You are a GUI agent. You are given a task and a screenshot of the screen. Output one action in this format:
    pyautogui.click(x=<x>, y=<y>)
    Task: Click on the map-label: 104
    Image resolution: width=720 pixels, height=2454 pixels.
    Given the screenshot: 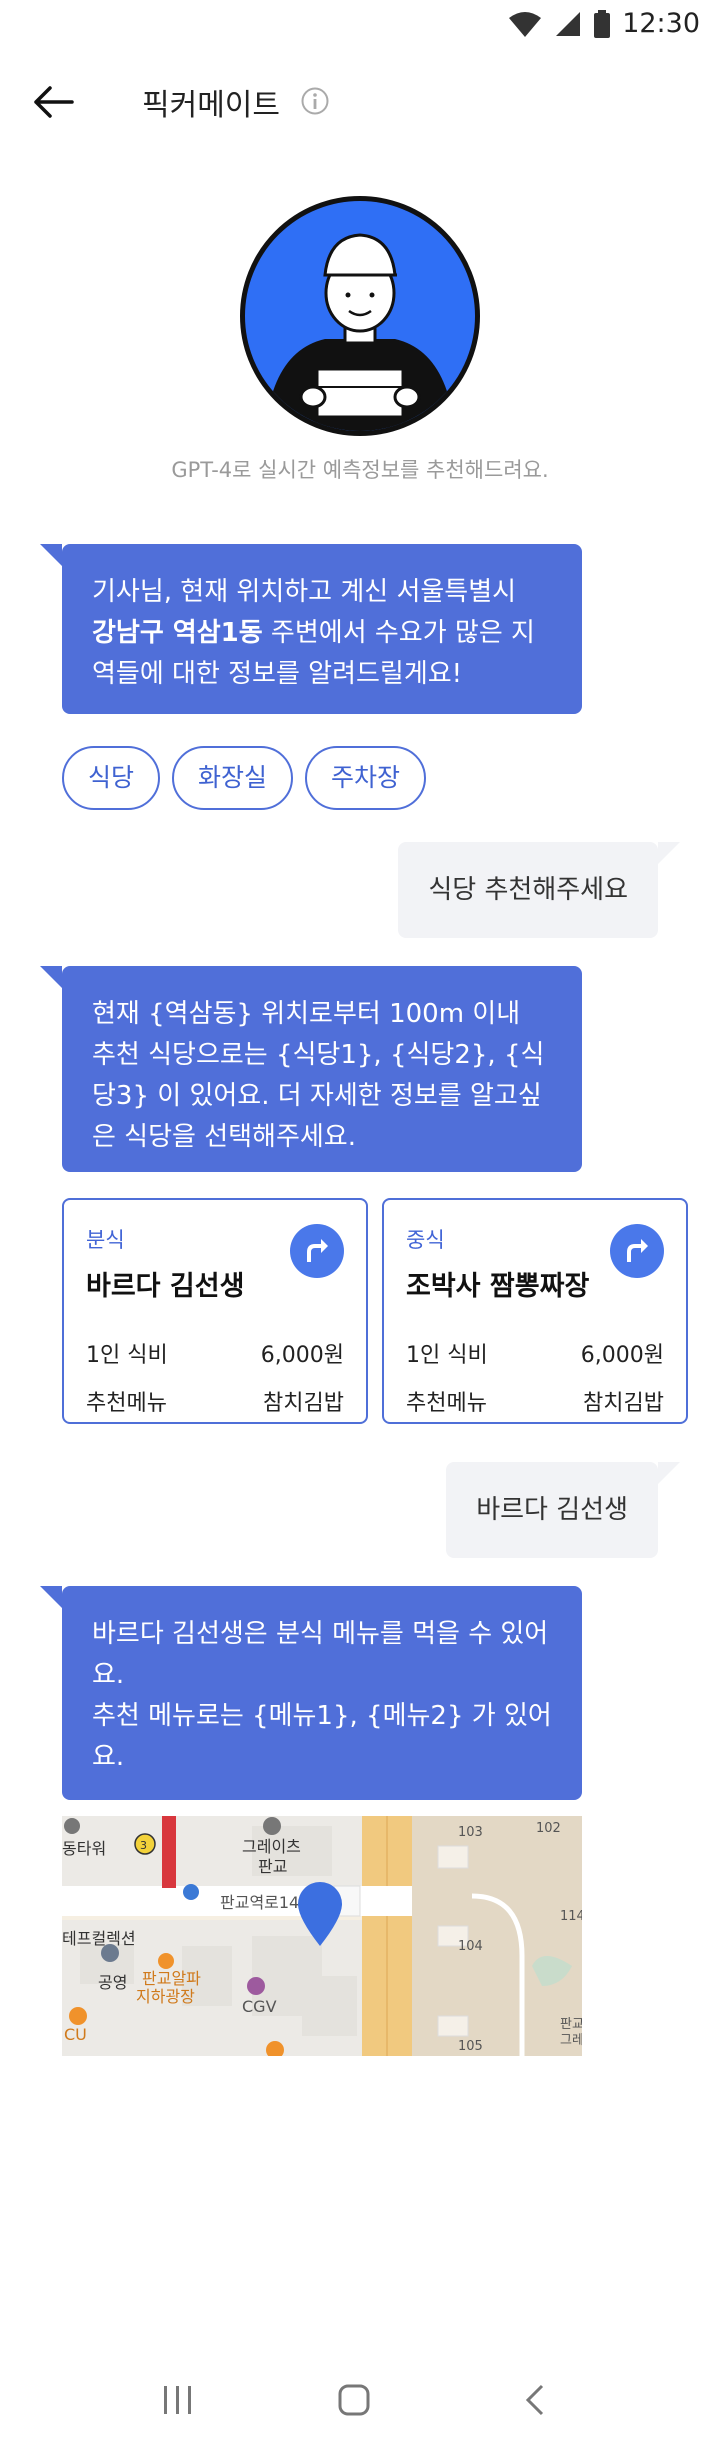 What is the action you would take?
    pyautogui.click(x=470, y=1946)
    